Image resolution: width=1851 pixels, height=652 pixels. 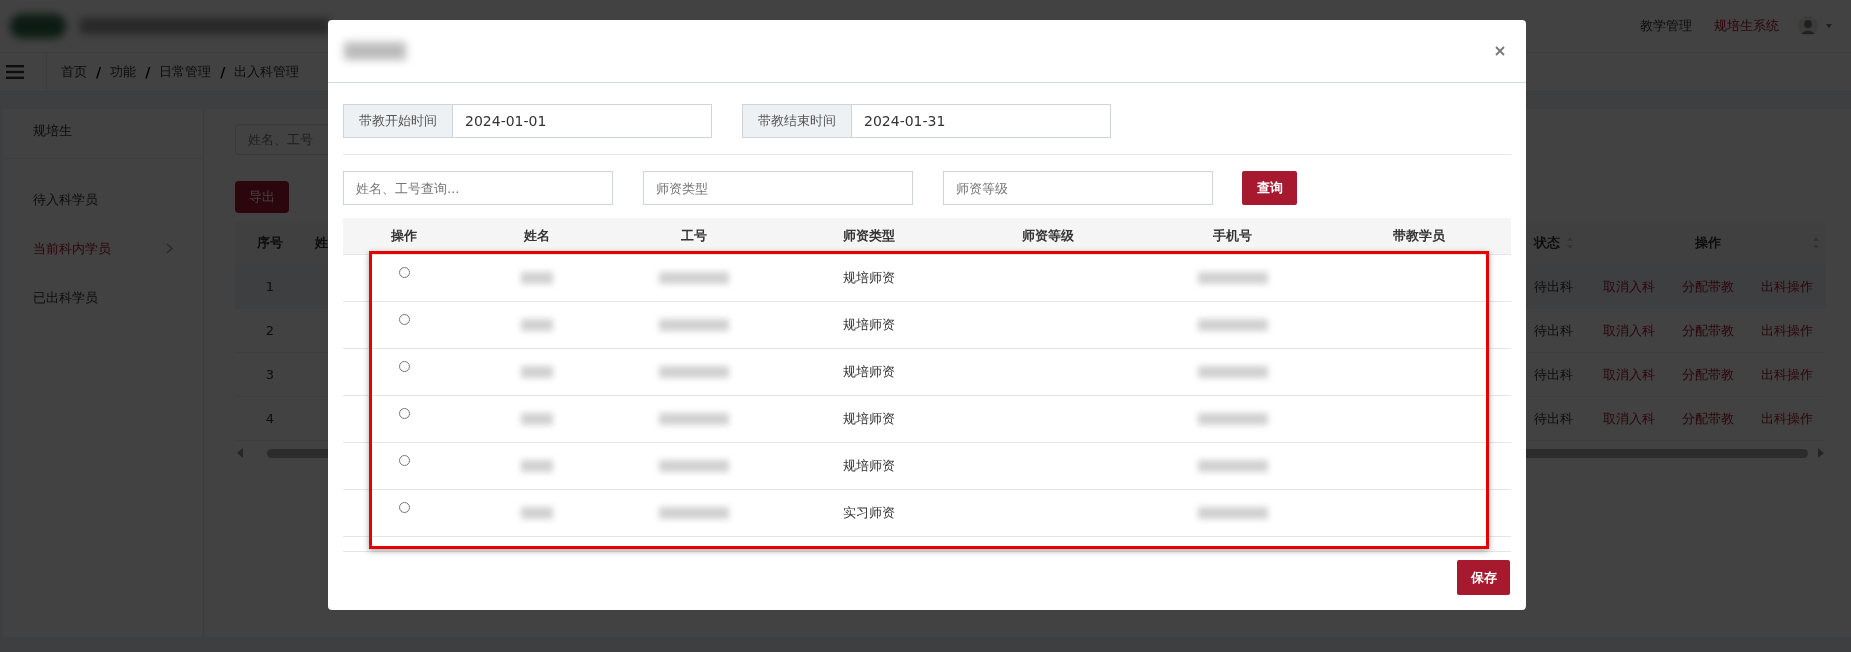 What do you see at coordinates (536, 236) in the screenshot?
I see `column-header: 姓名` at bounding box center [536, 236].